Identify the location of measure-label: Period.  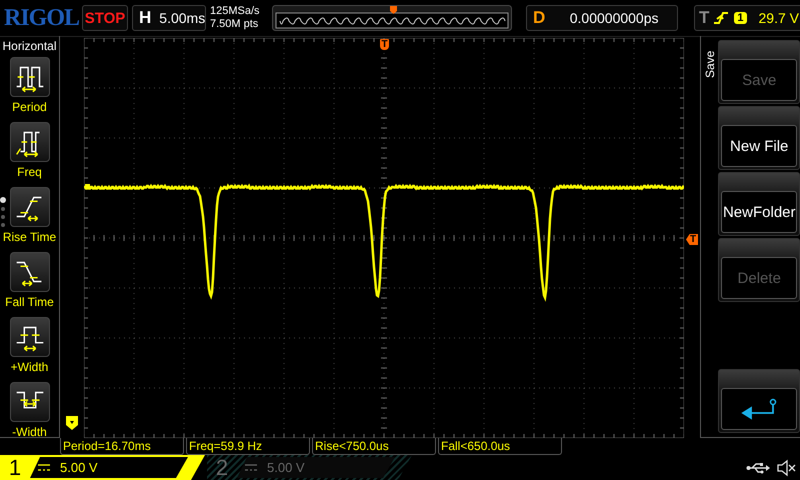
(29, 107).